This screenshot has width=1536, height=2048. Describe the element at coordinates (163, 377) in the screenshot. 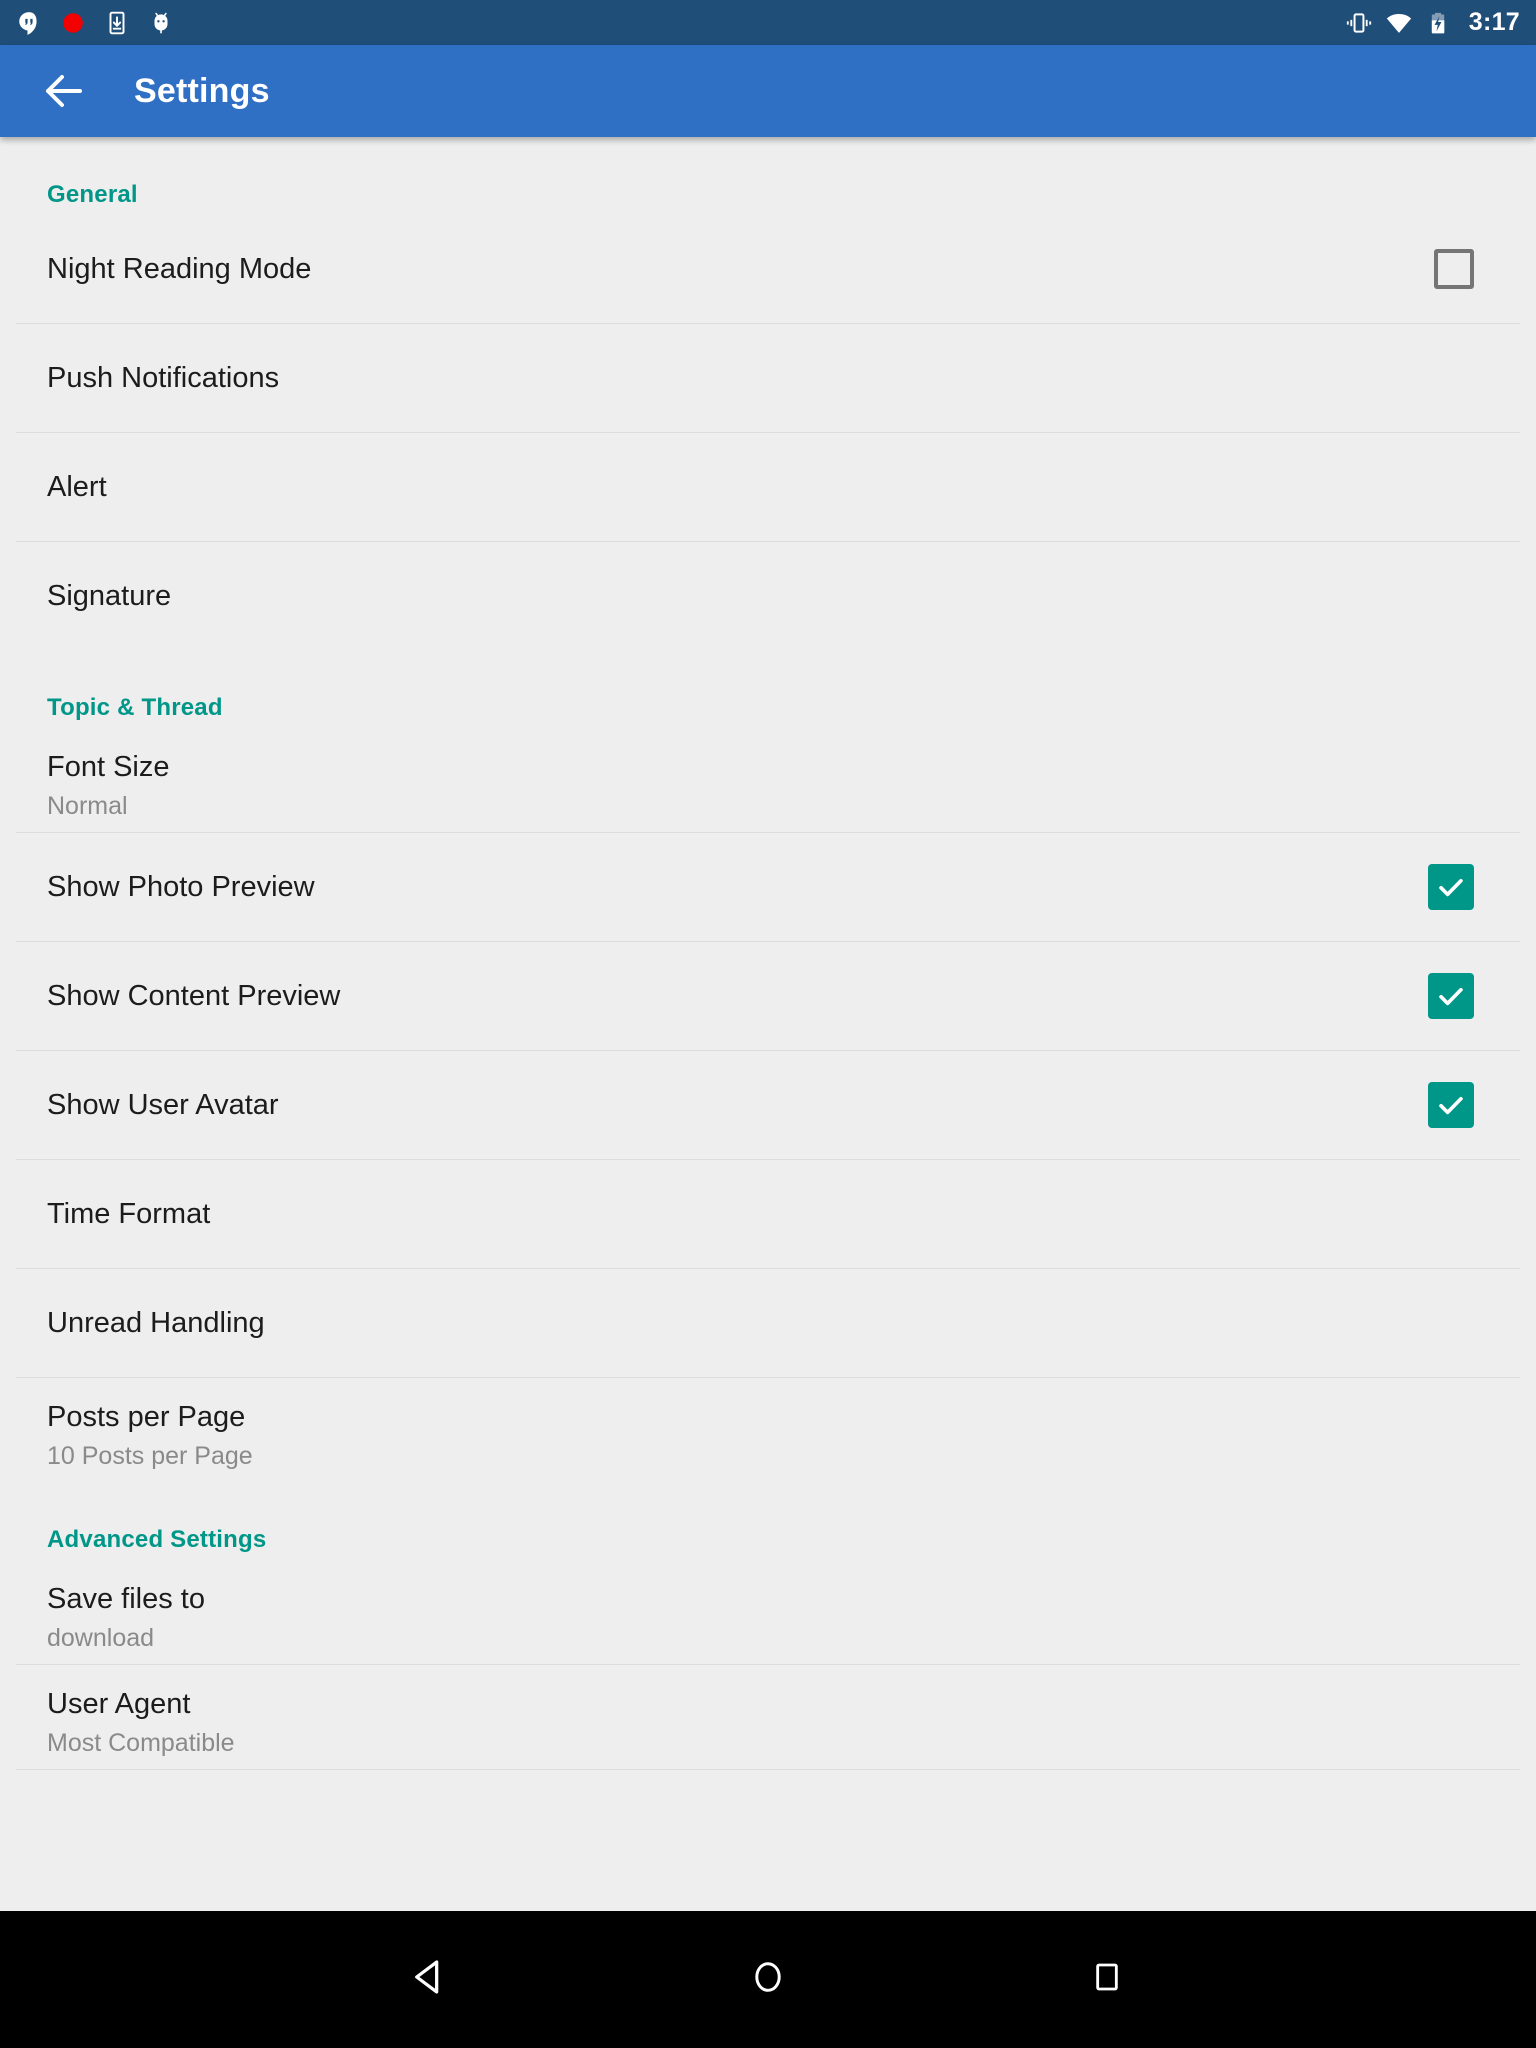

I see `row-title: Push Notifications` at that location.